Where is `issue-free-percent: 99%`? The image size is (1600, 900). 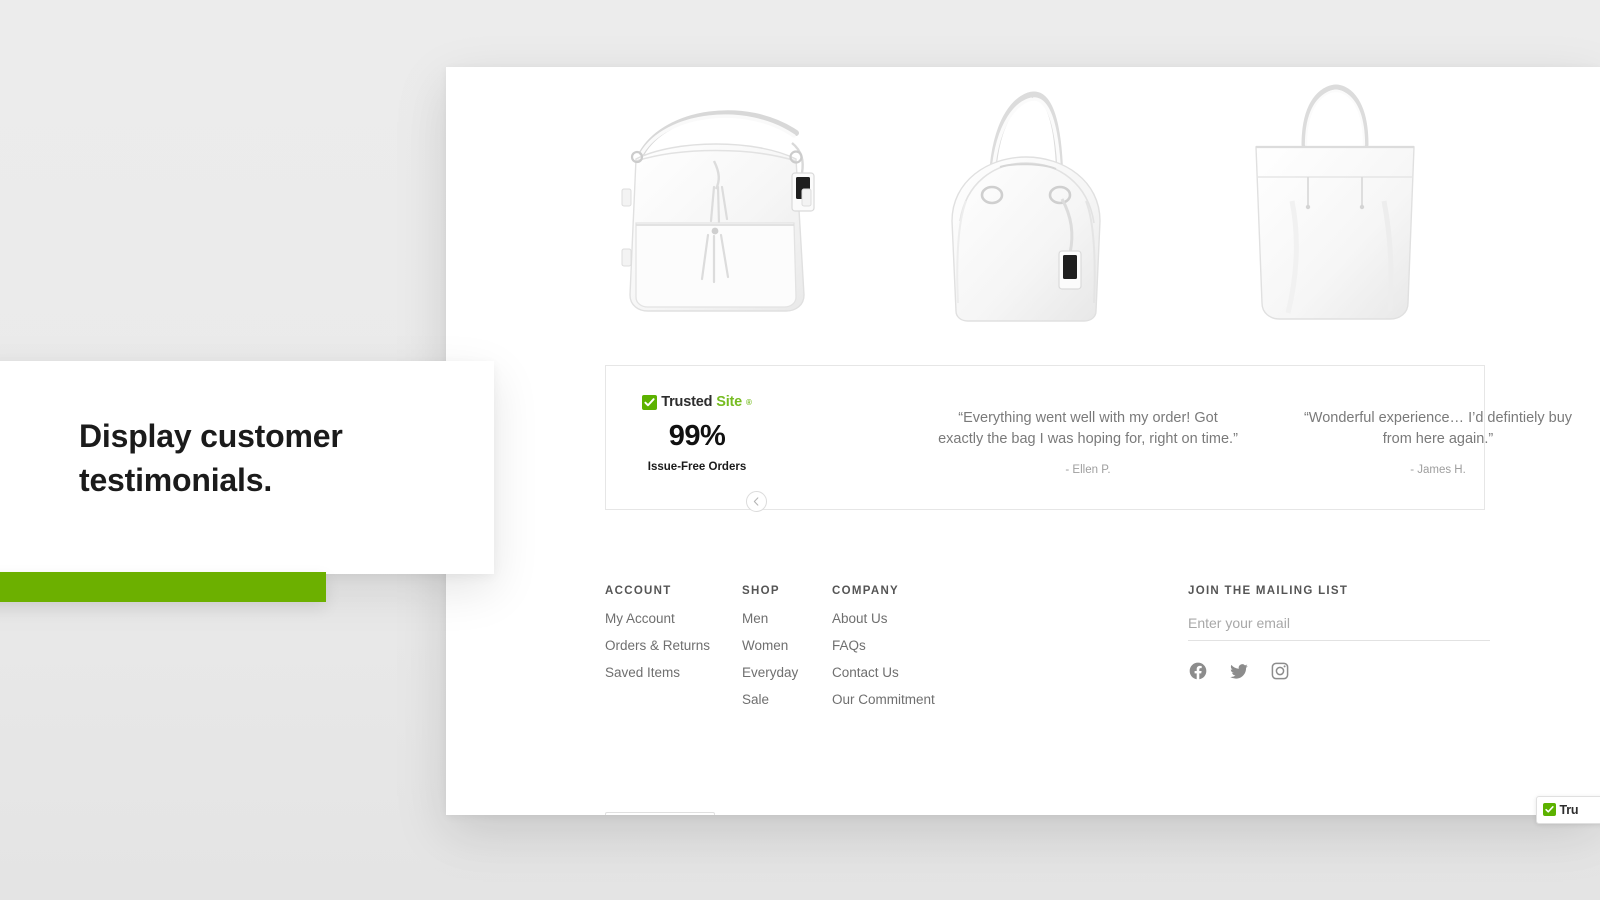 issue-free-percent: 99% is located at coordinates (697, 435).